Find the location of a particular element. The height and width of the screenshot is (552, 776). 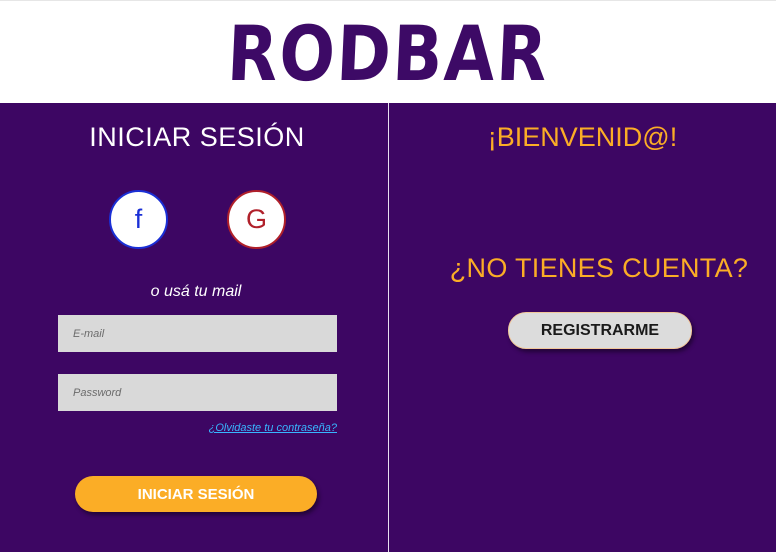

login-button: INICIAR SESIÓN is located at coordinates (196, 494).